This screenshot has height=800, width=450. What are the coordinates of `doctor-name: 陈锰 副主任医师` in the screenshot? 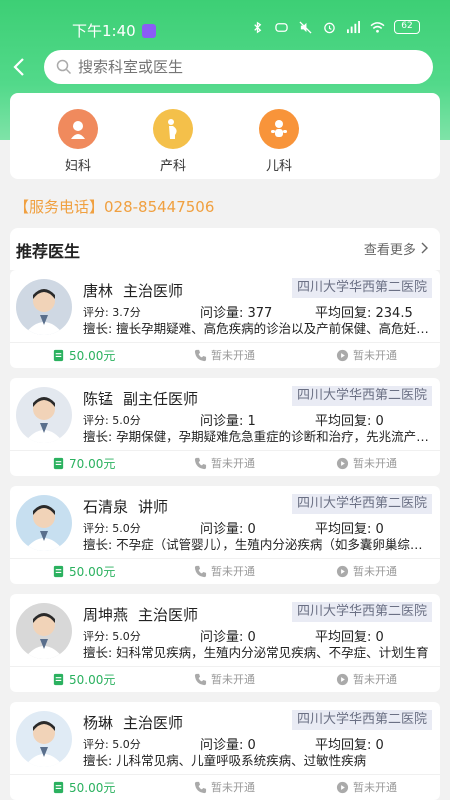 It's located at (140, 398).